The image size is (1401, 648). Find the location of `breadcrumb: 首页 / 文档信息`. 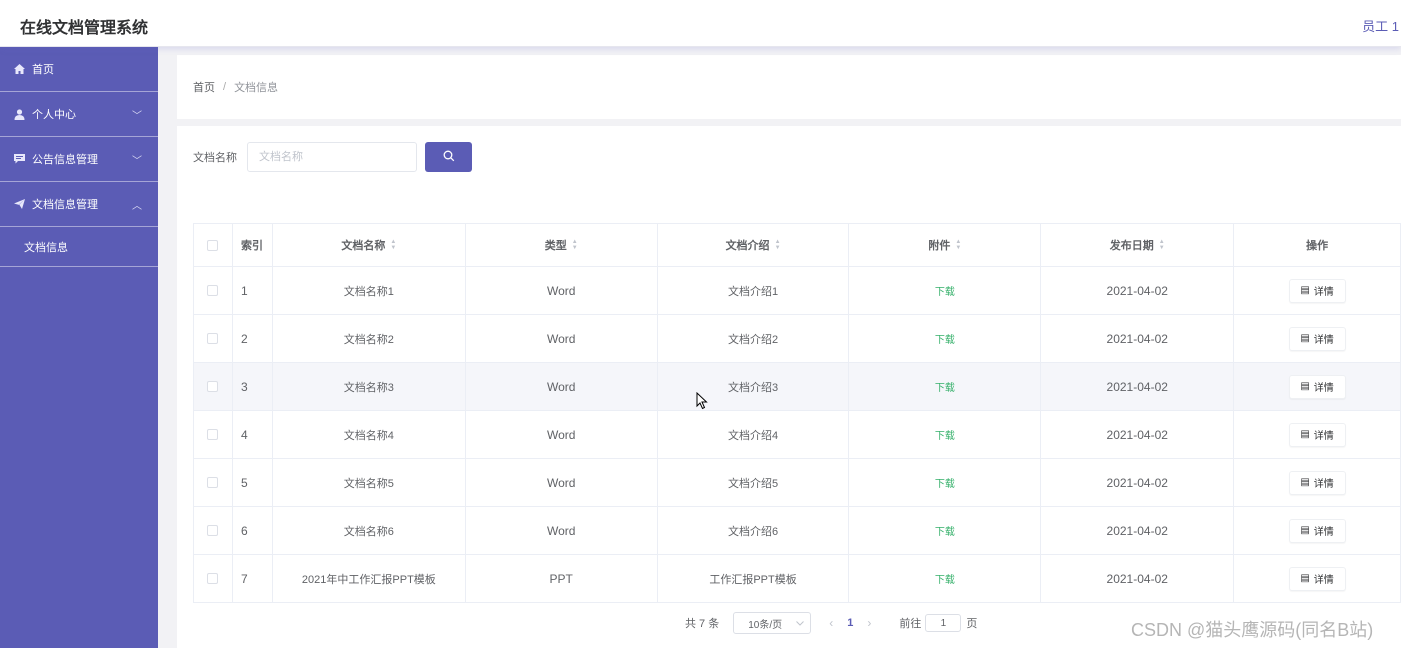

breadcrumb: 首页 / 文档信息 is located at coordinates (789, 87).